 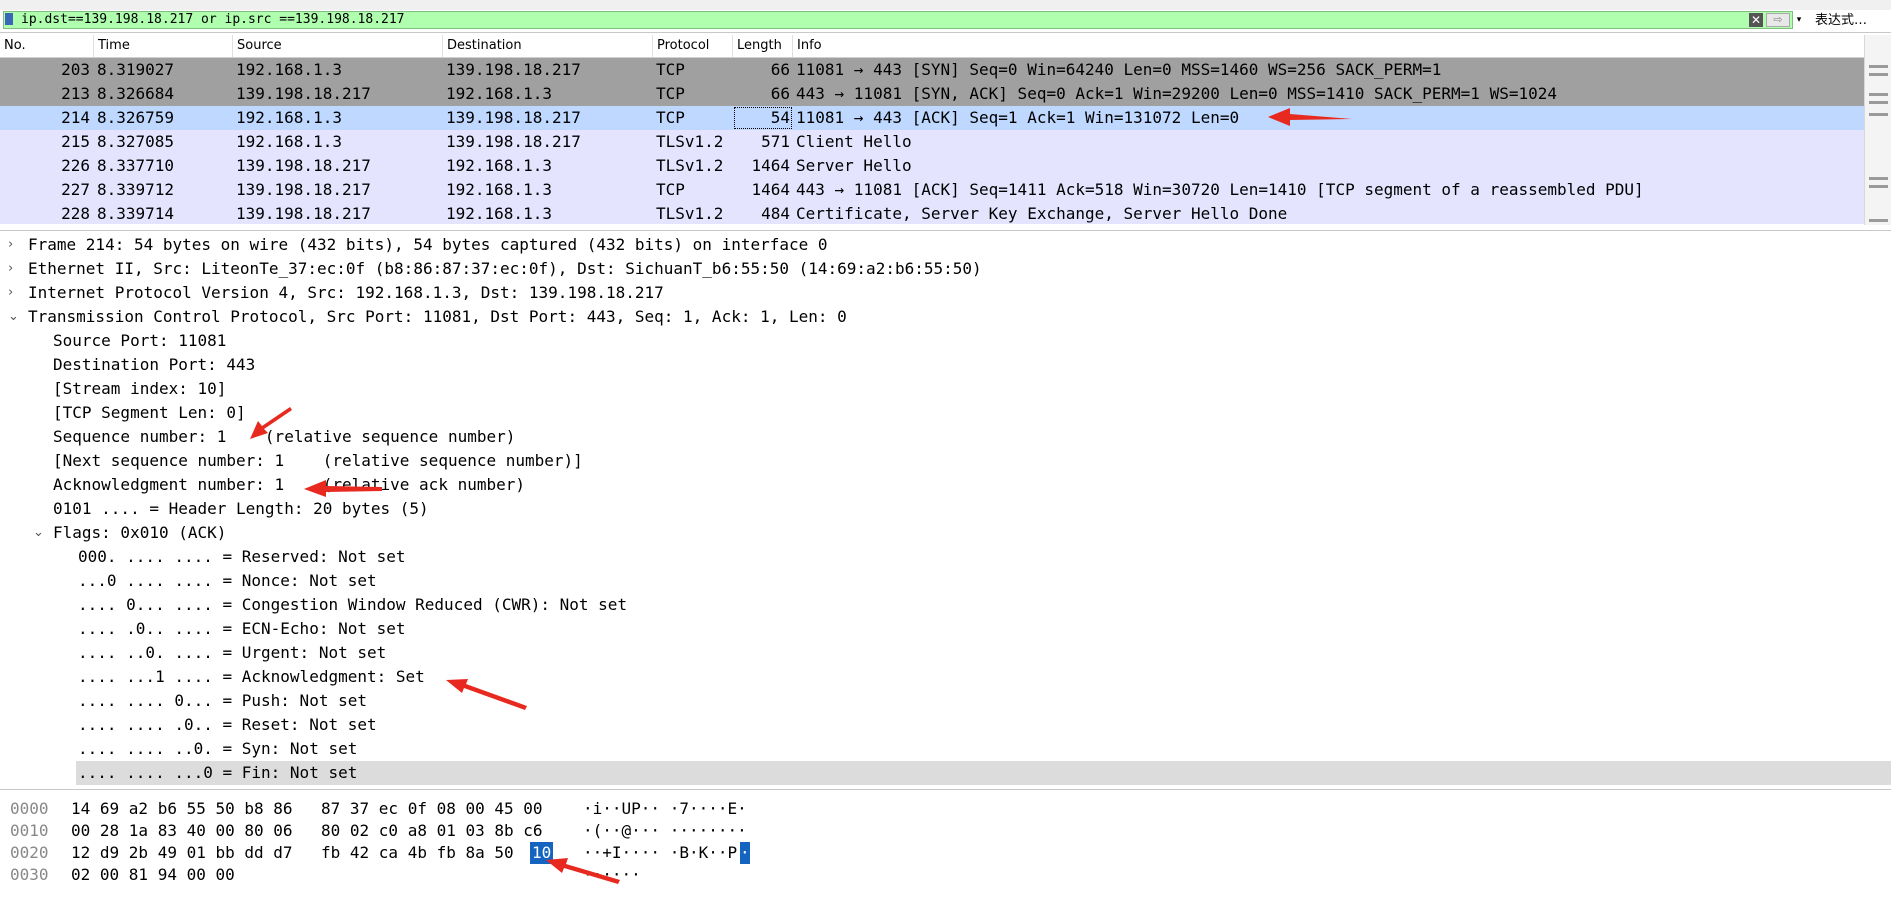 What do you see at coordinates (542, 853) in the screenshot?
I see `highlighted-hex-byte: 10` at bounding box center [542, 853].